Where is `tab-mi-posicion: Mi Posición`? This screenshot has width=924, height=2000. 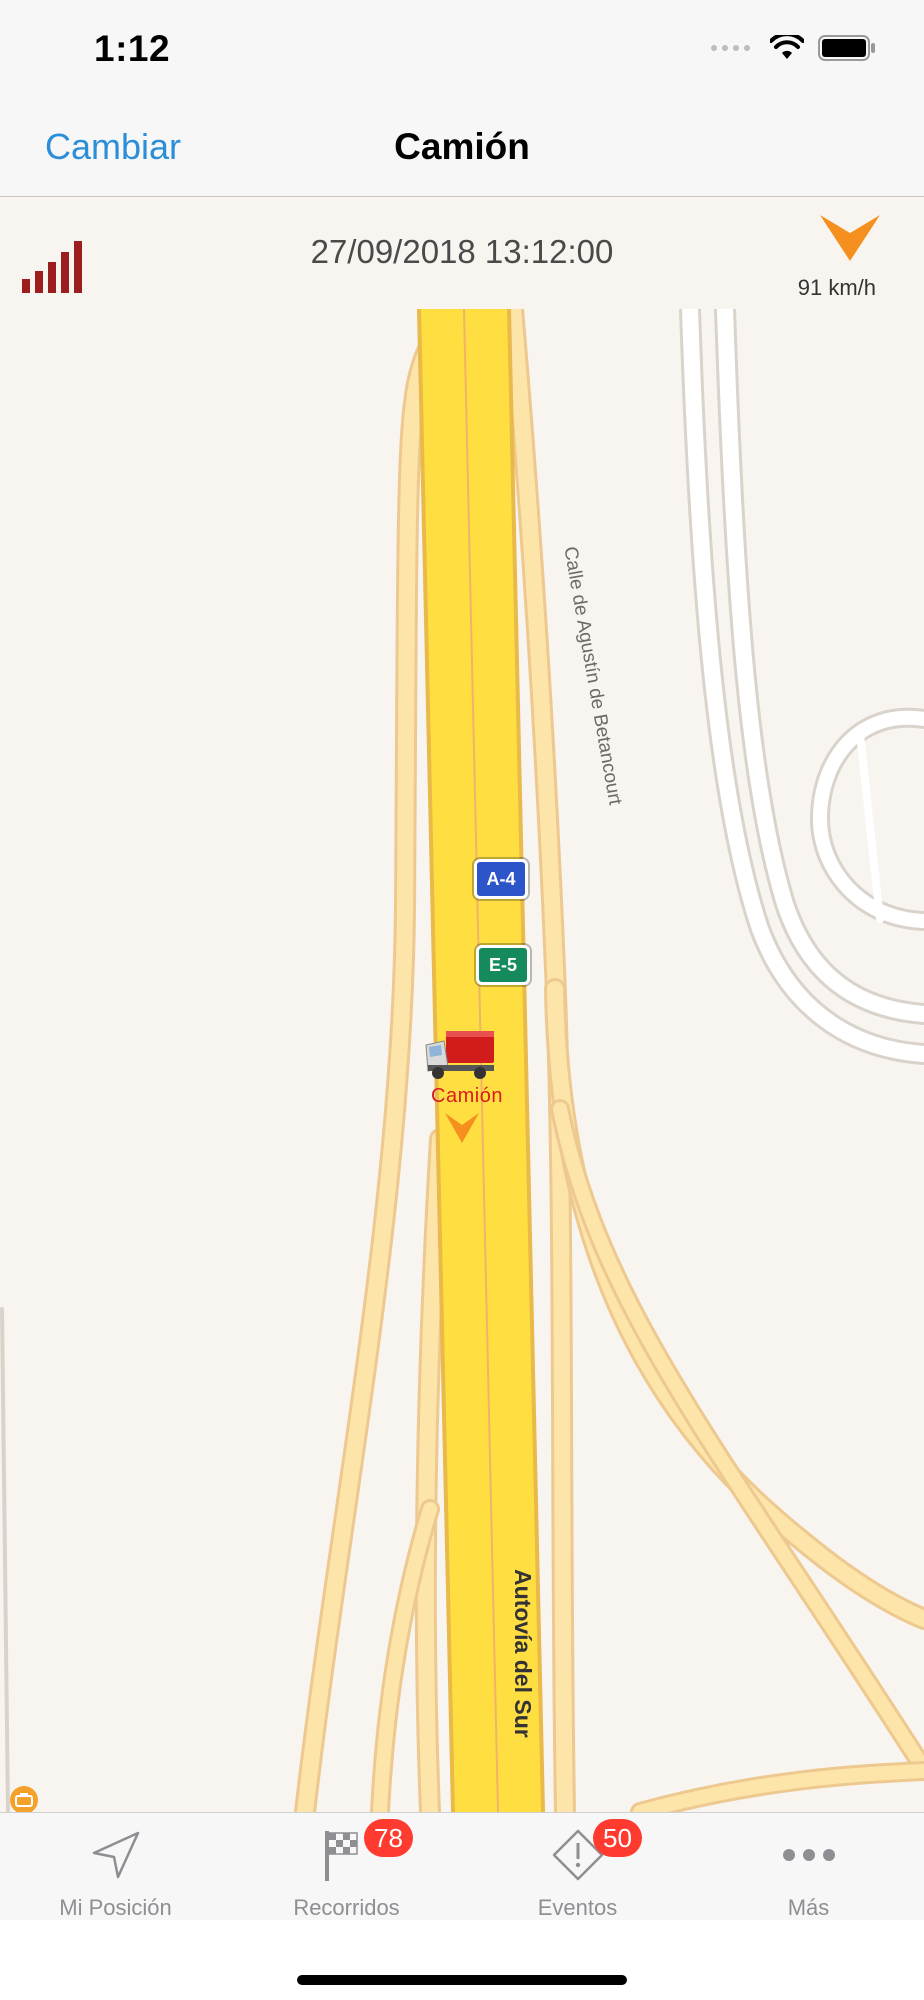 tab-mi-posicion: Mi Posición is located at coordinates (115, 1867).